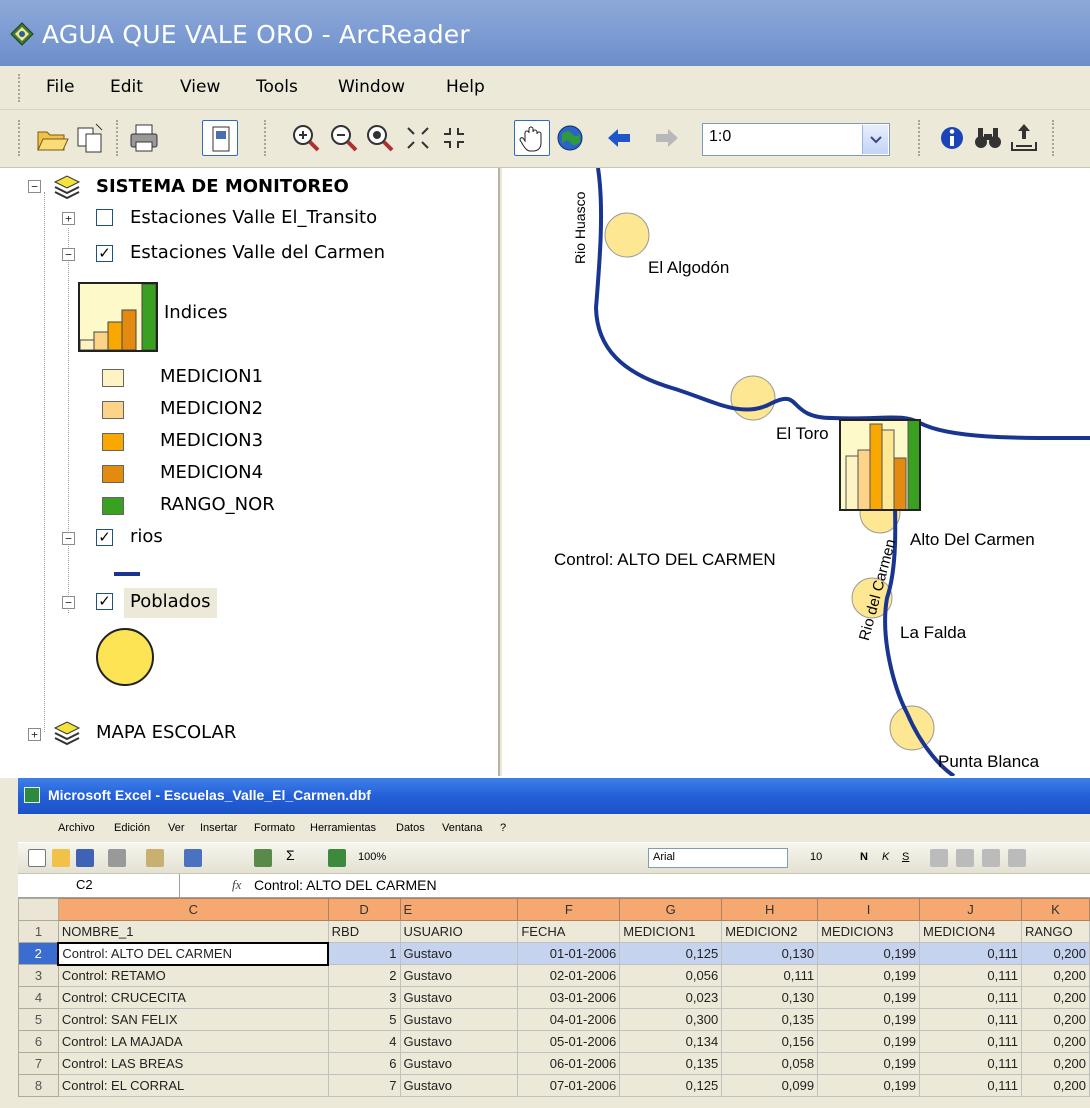  What do you see at coordinates (371, 87) in the screenshot?
I see `menu-window: Window` at bounding box center [371, 87].